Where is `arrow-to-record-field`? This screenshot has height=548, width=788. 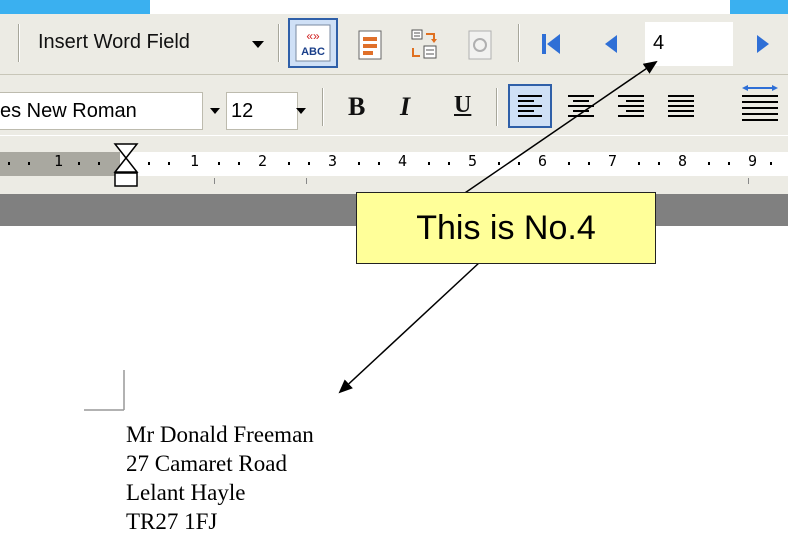 arrow-to-record-field is located at coordinates (548, 135).